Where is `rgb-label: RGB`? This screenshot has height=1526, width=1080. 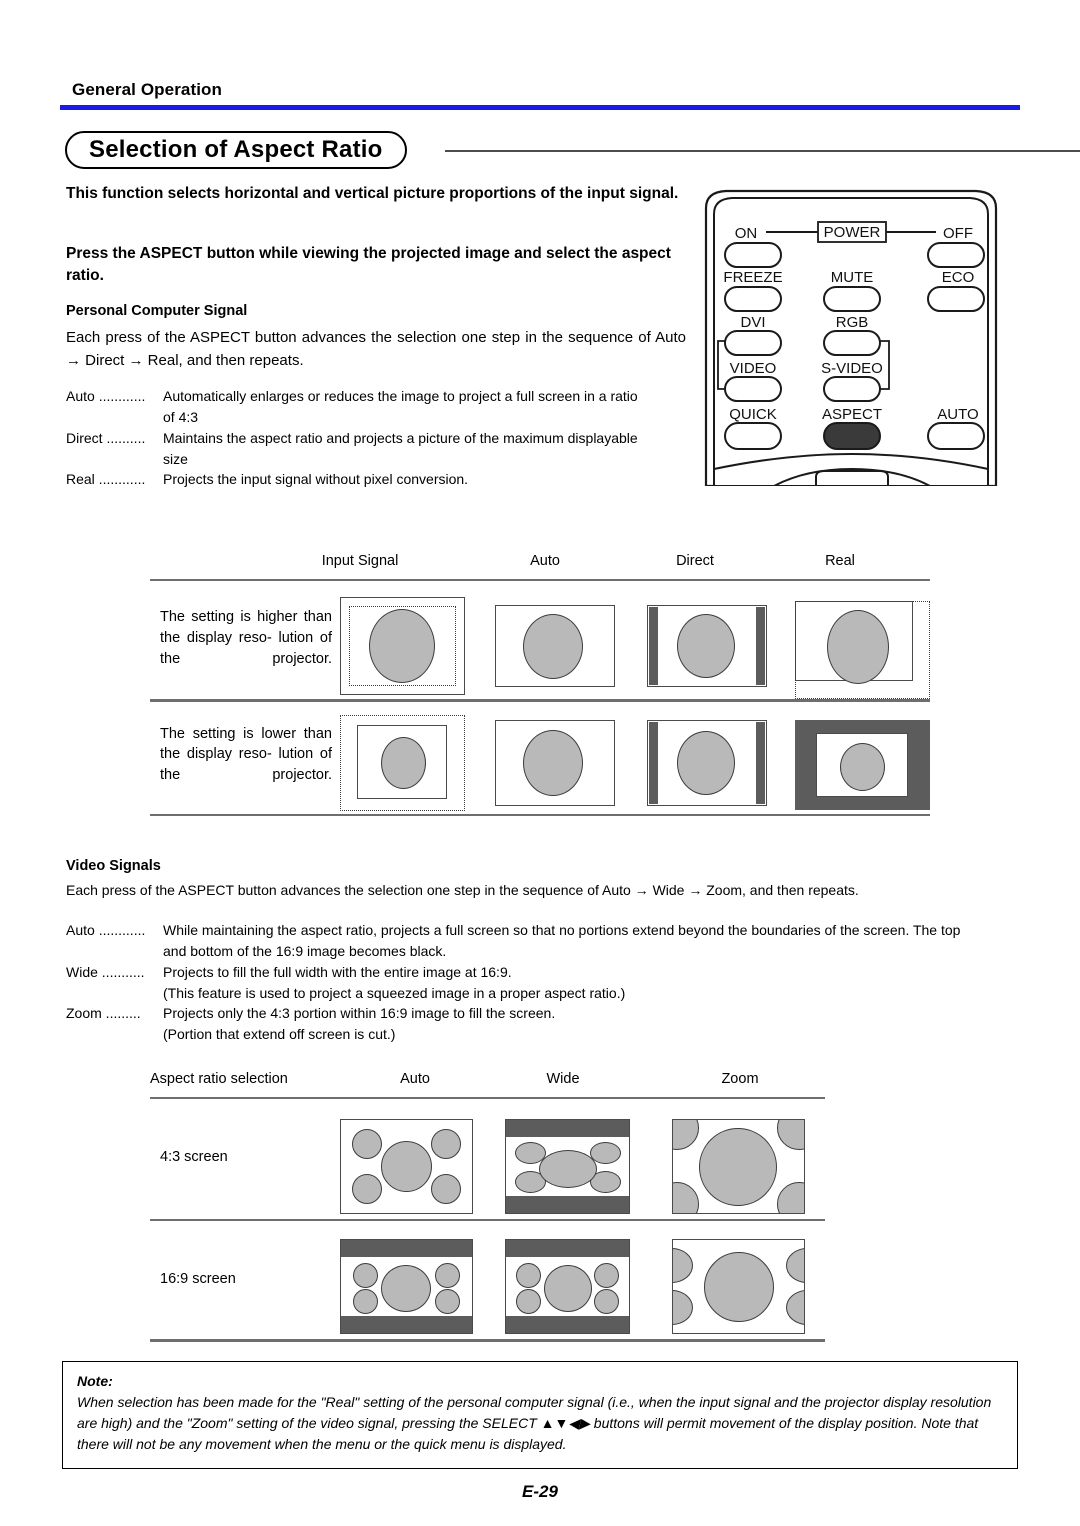
rgb-label: RGB is located at coordinates (852, 322).